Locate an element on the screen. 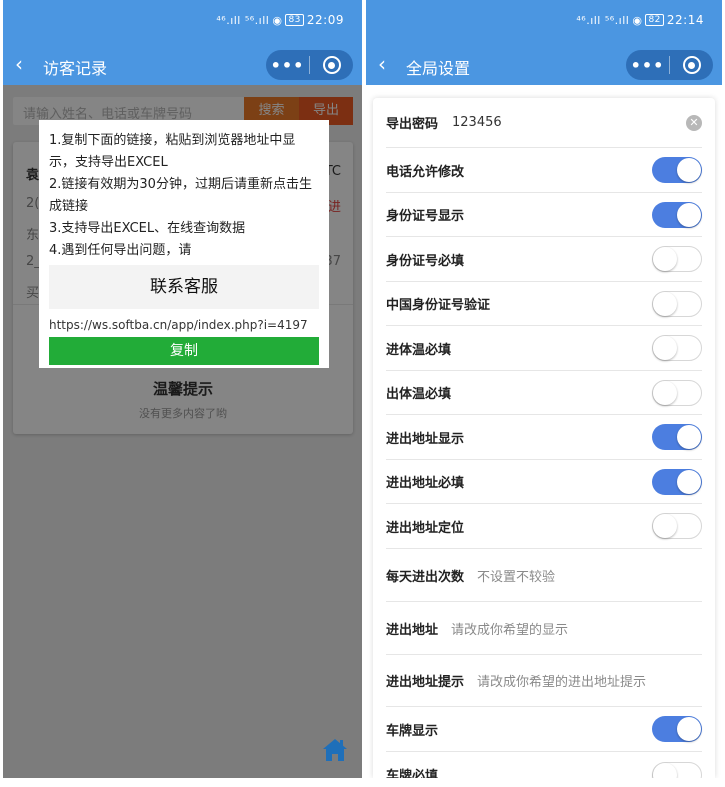 This screenshot has width=725, height=787. setting-row: 身份证号显示 is located at coordinates (544, 215).